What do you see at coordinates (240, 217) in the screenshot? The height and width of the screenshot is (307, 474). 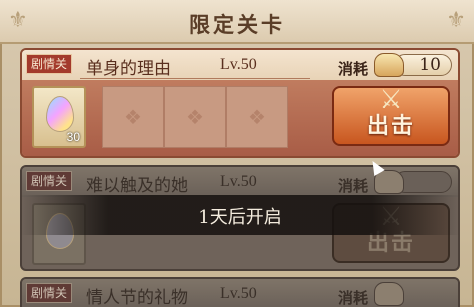 I see `unlock-countdown: 1天后开启` at bounding box center [240, 217].